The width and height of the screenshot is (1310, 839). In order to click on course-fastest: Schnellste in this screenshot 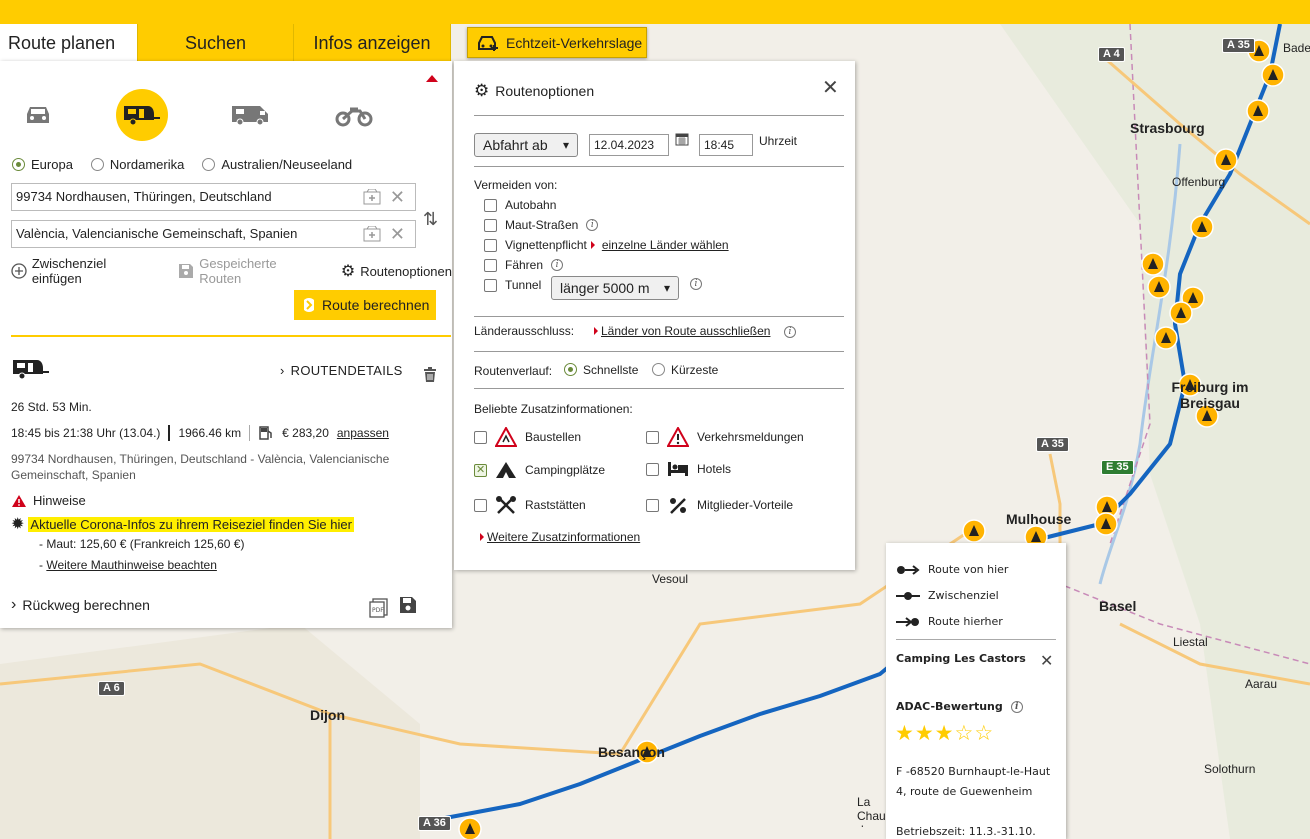, I will do `click(601, 370)`.